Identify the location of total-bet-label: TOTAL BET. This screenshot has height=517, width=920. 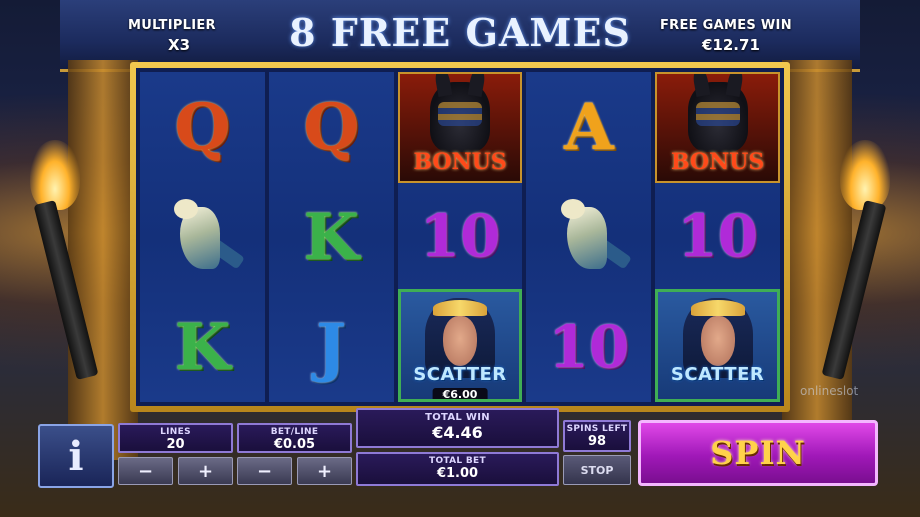
(457, 461).